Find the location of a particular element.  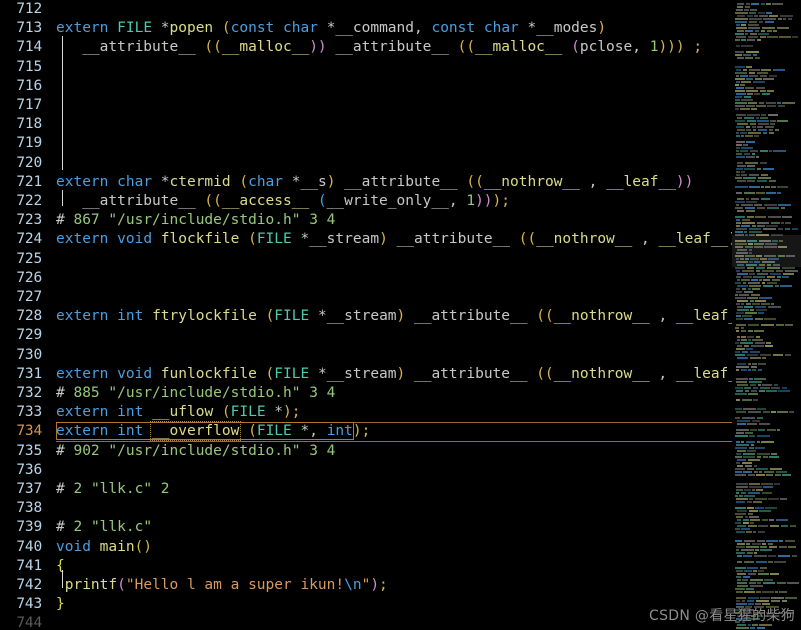

code-line: 716 is located at coordinates (366, 86).